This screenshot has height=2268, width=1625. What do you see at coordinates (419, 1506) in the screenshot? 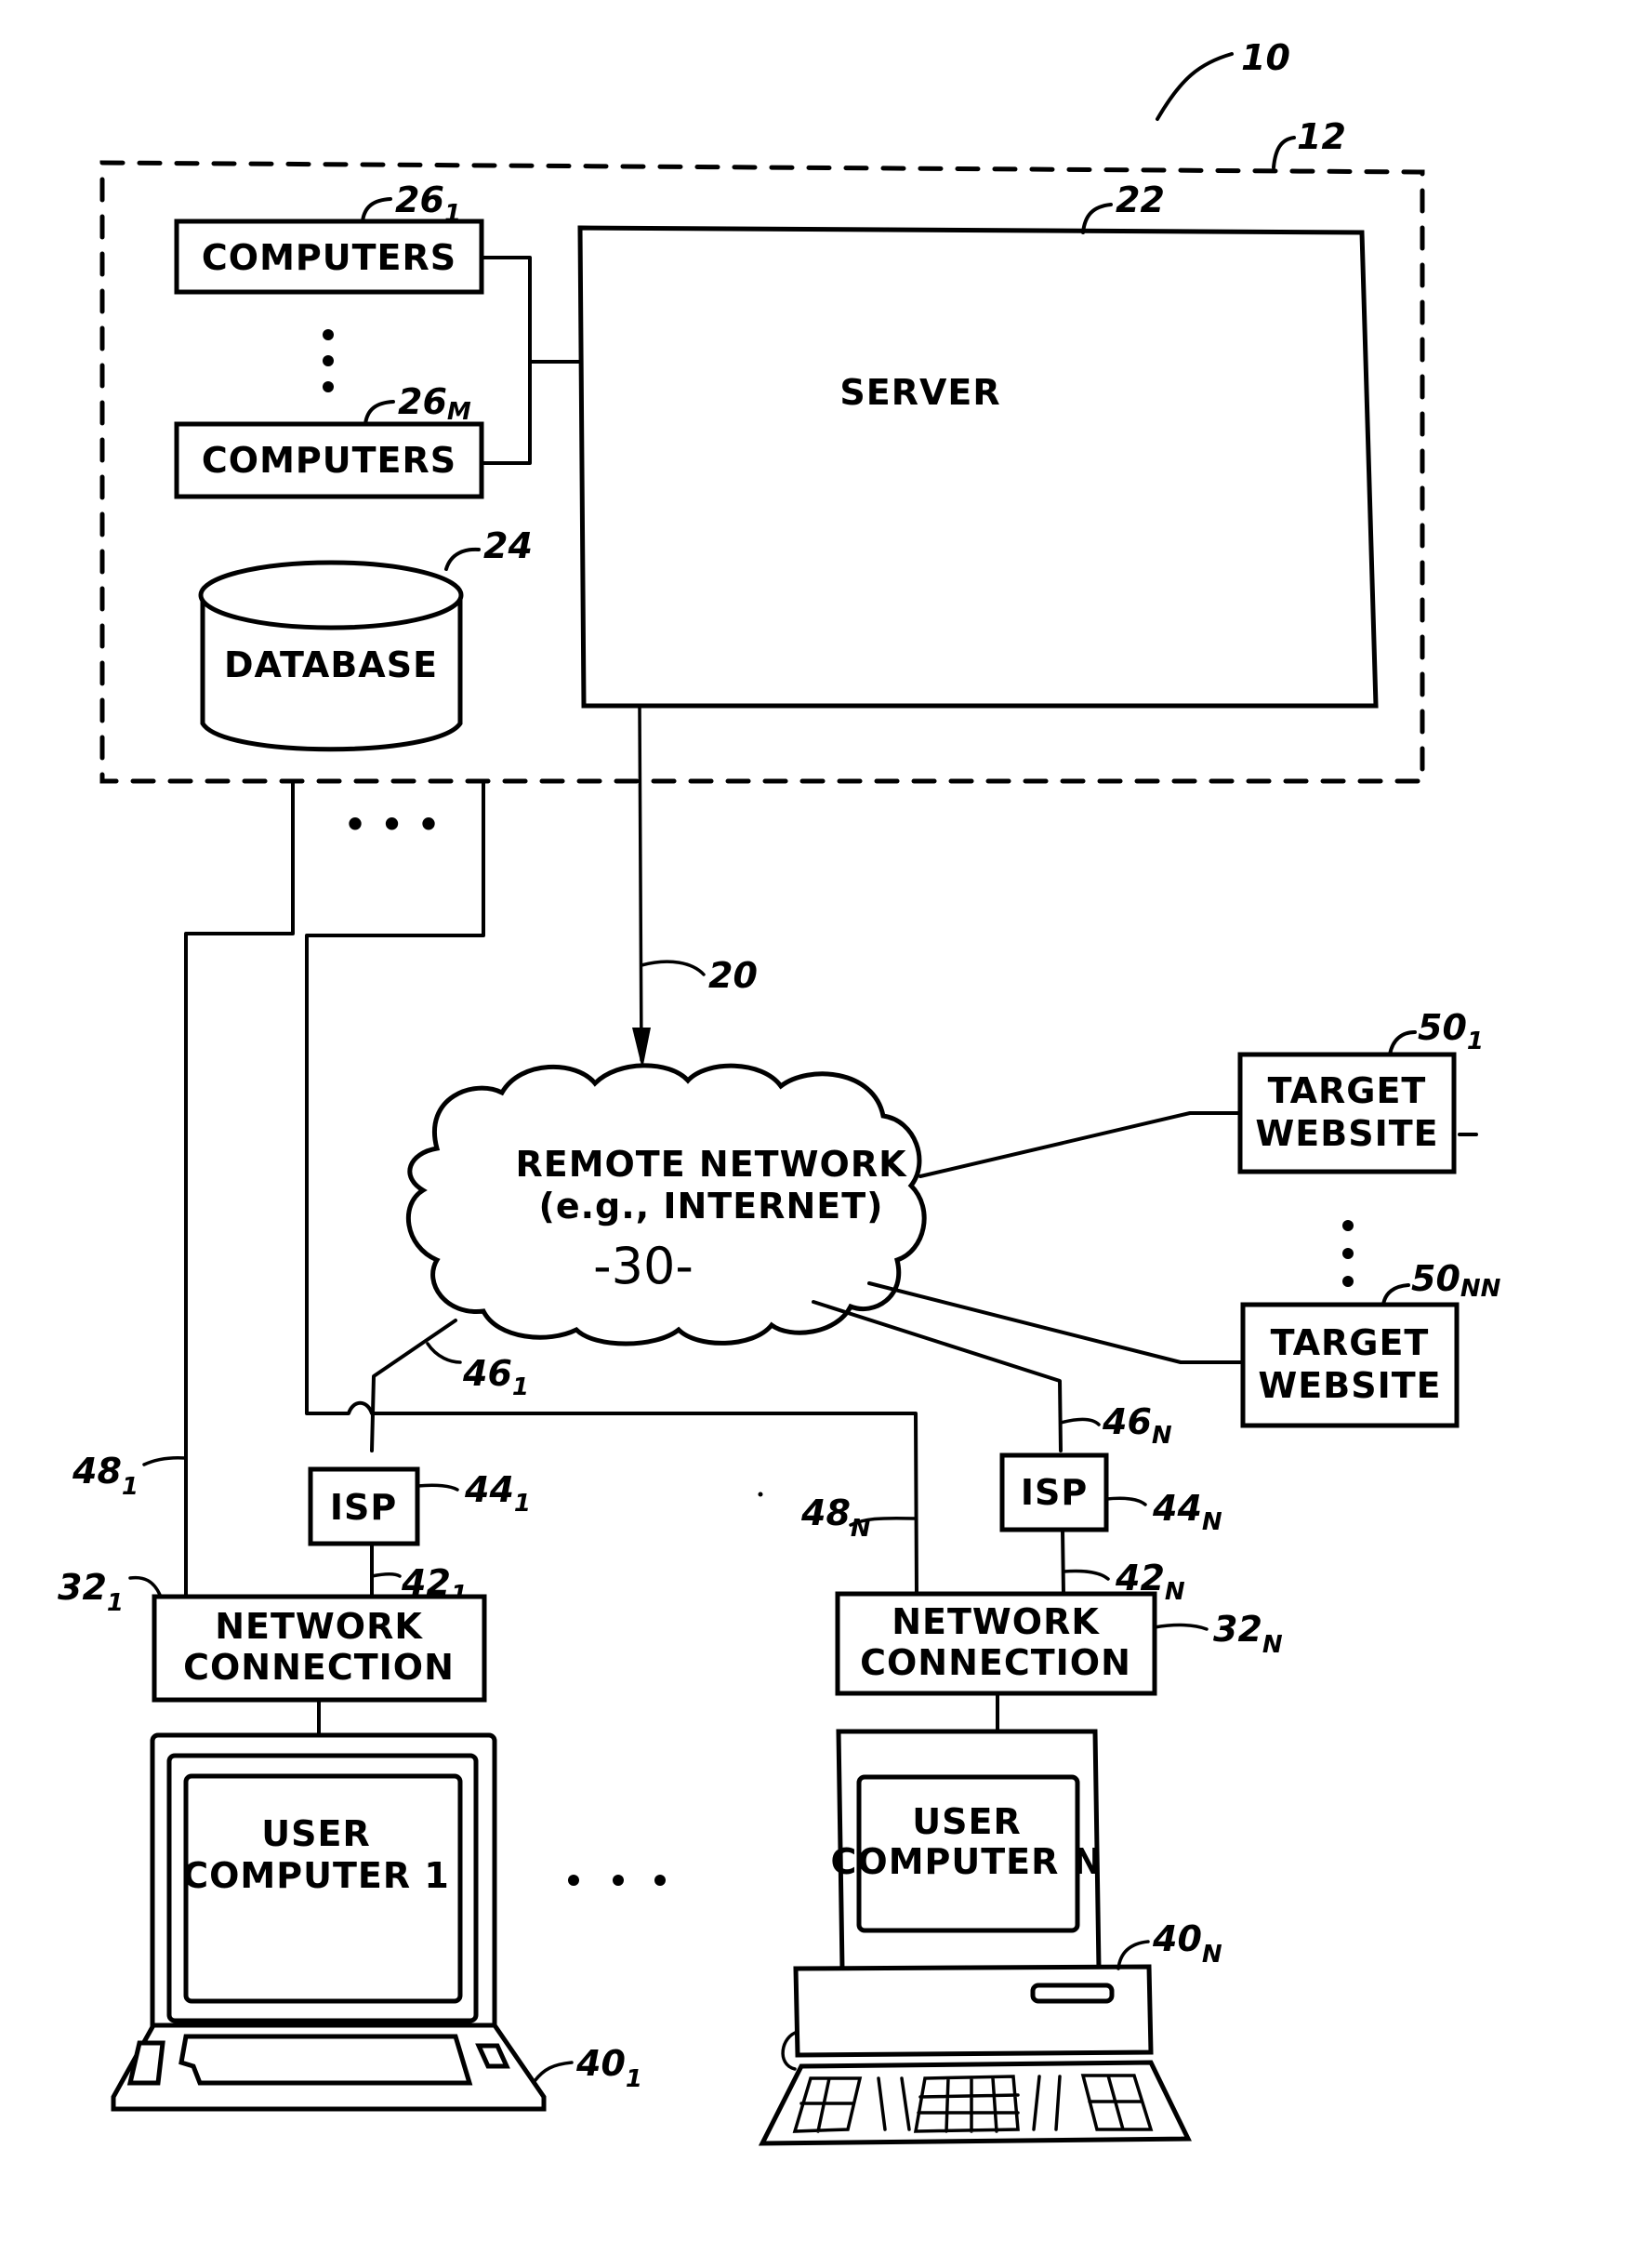
I see `isp-box-1: ISP 441` at bounding box center [419, 1506].